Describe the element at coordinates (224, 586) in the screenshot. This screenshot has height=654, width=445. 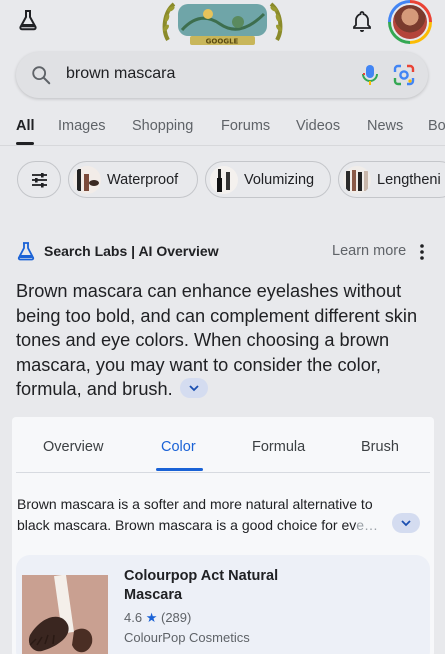
I see `product-title: Colourpop Act Natural Mascara` at that location.